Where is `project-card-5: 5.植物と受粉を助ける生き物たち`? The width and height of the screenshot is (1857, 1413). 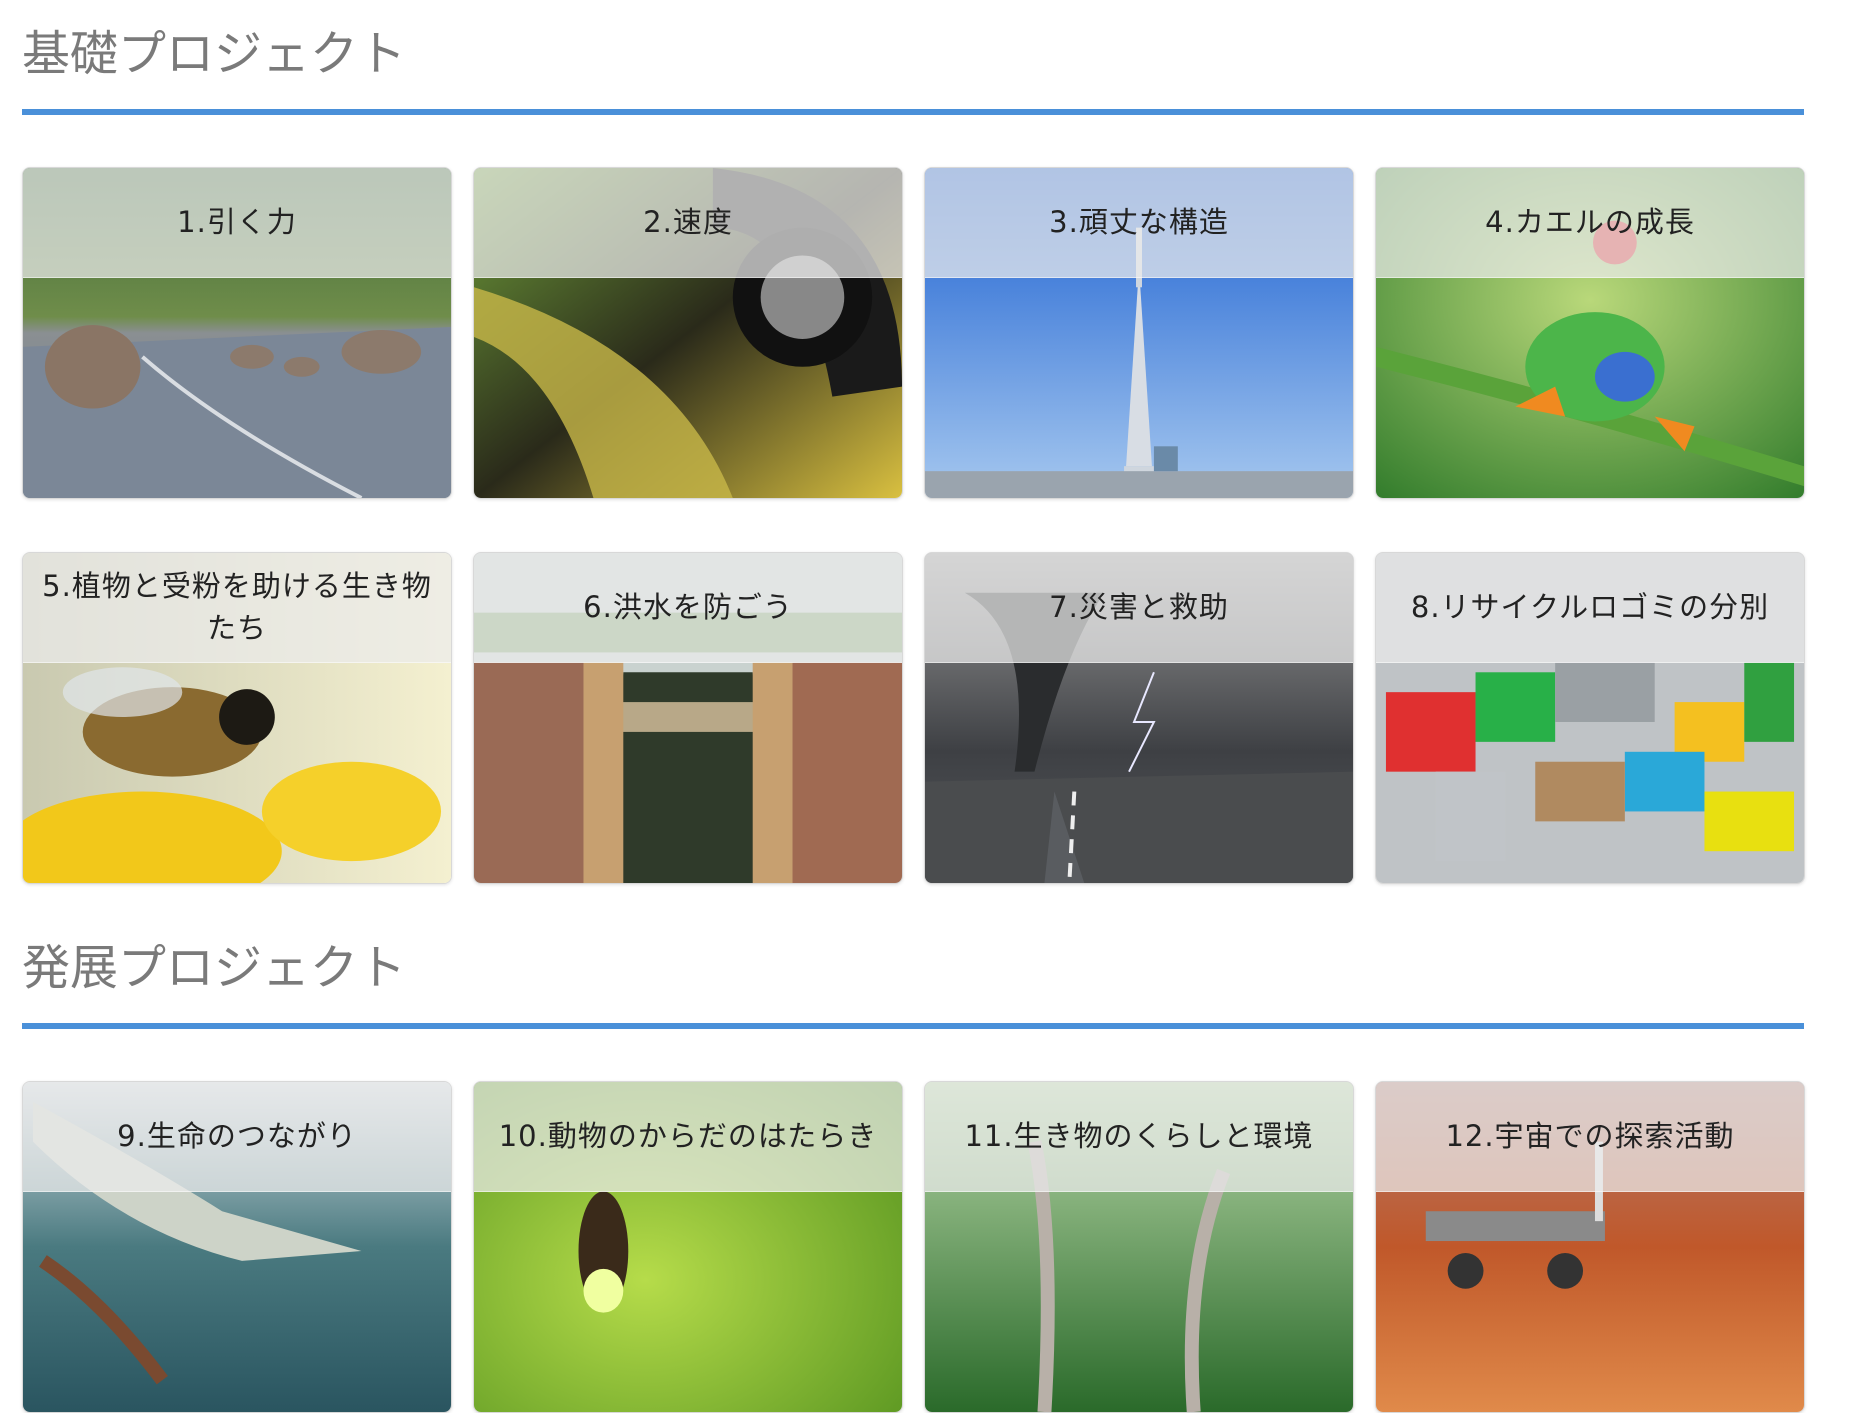 project-card-5: 5.植物と受粉を助ける生き物たち is located at coordinates (237, 718).